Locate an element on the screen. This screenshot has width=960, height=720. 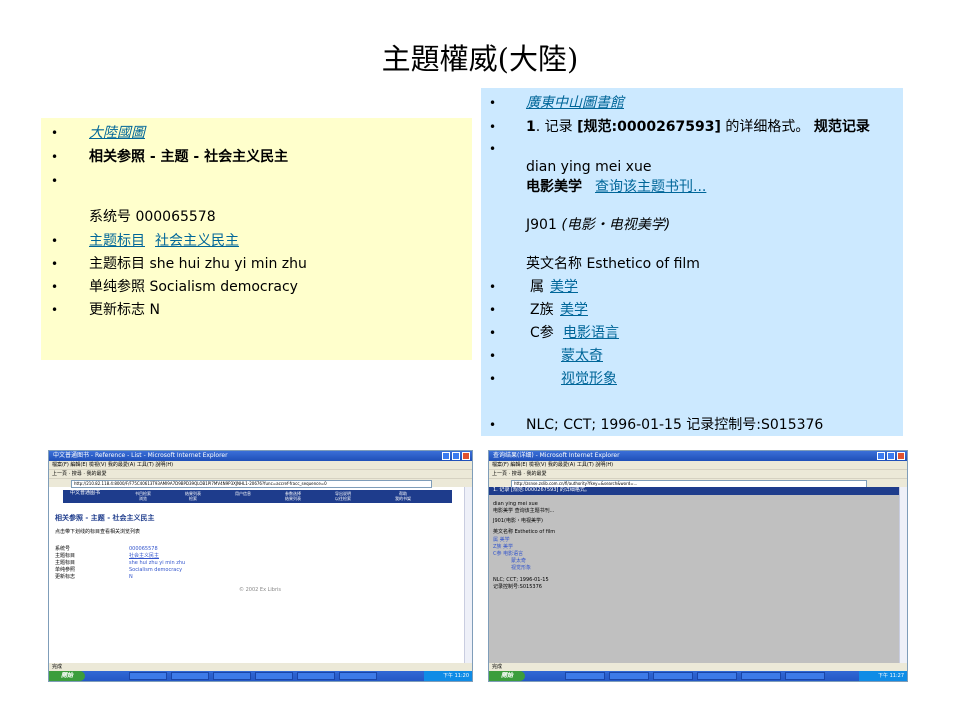
pinyin-heading: dian ying mei xue is located at coordinates (589, 167).